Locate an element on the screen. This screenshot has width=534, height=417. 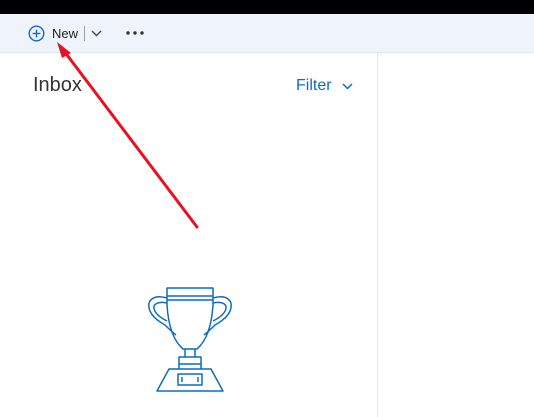
new-options-dropdown is located at coordinates (96, 33).